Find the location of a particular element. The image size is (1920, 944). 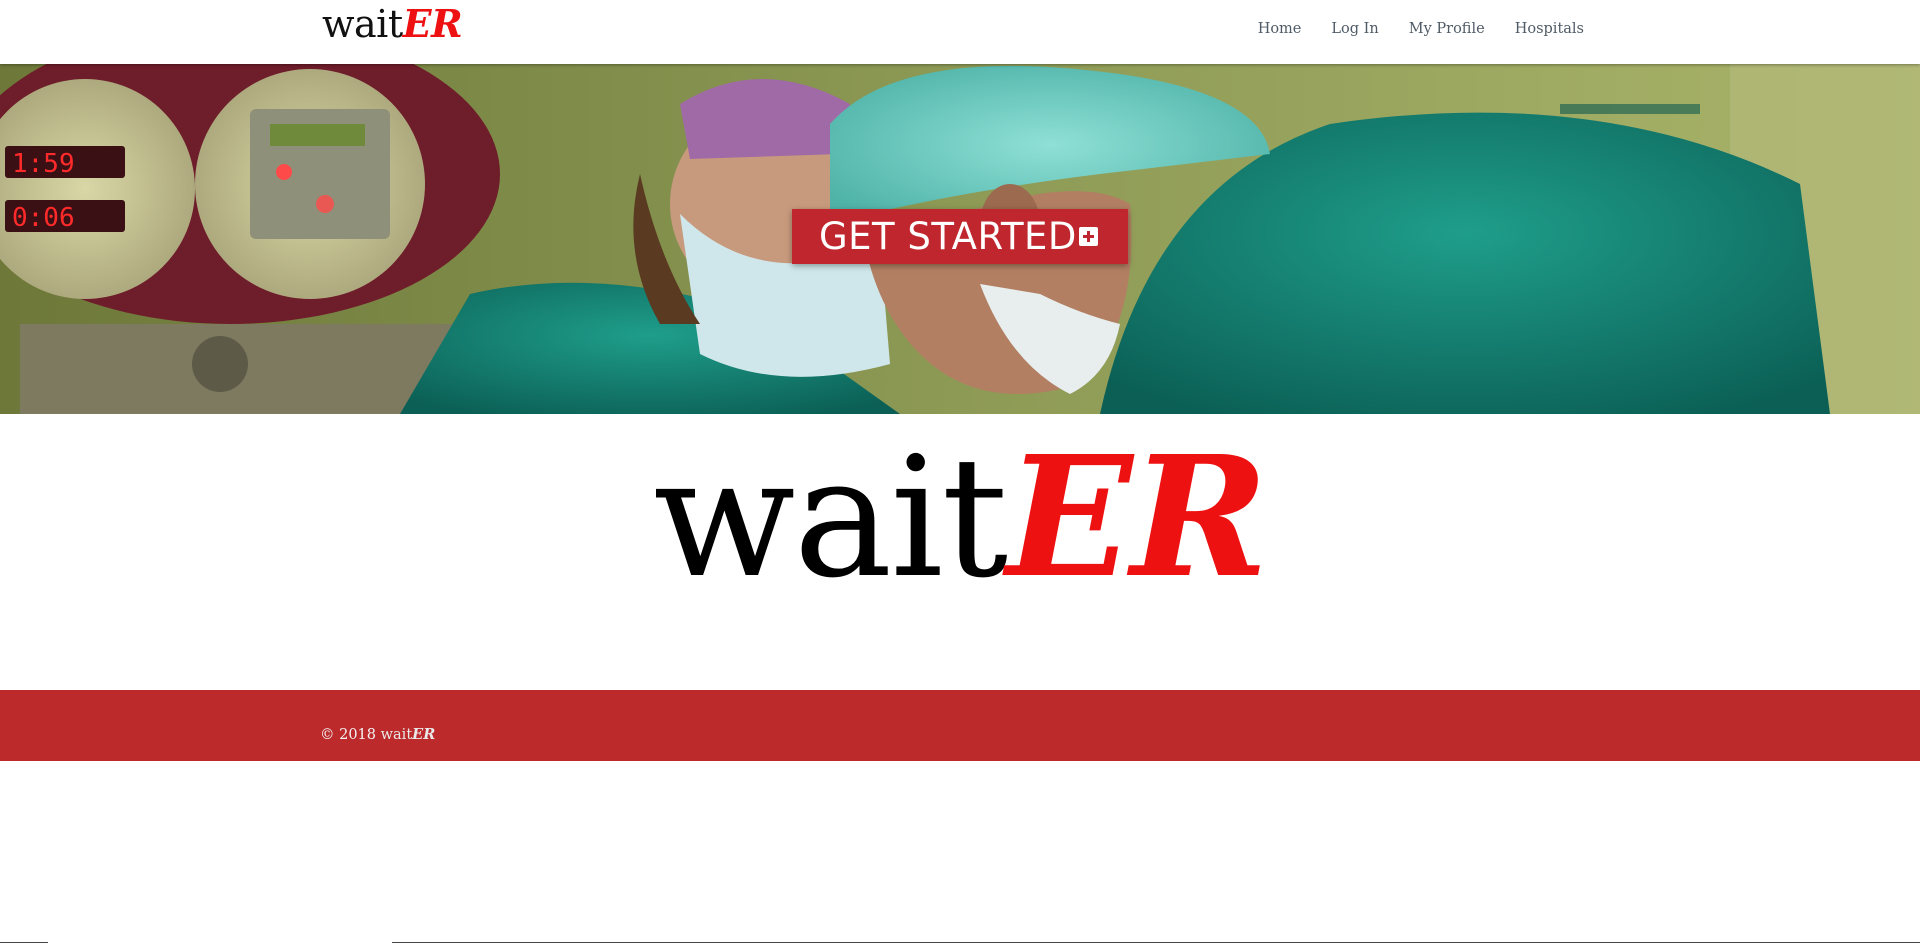

svg-text: 0:06 is located at coordinates (43, 218).